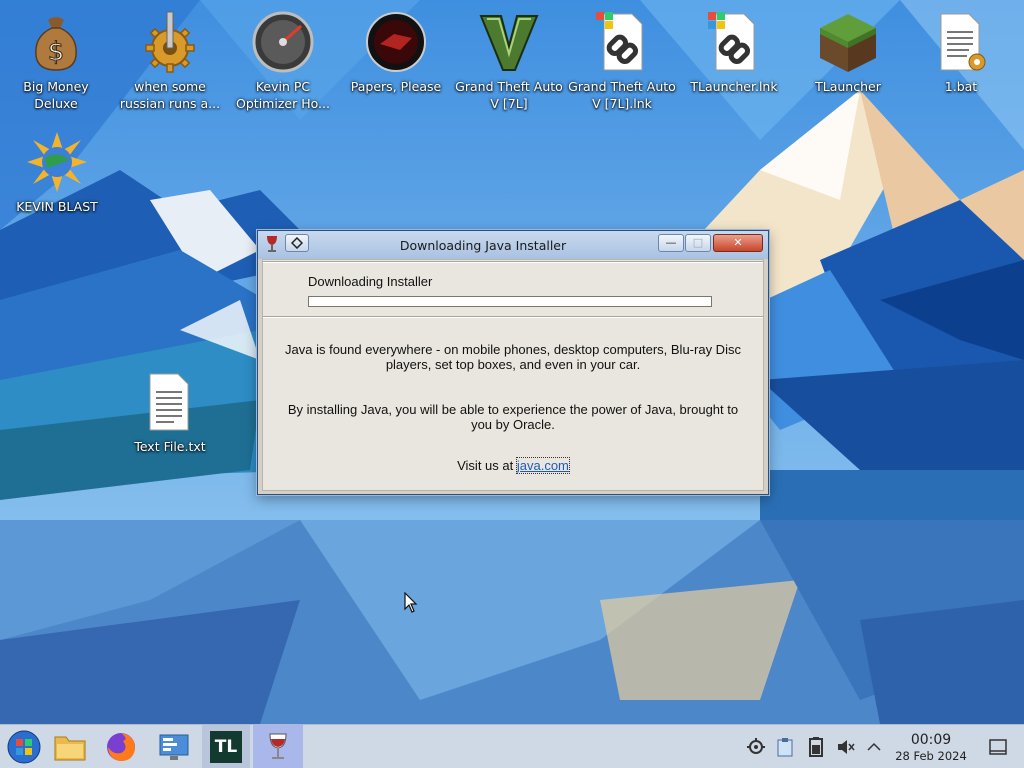  Describe the element at coordinates (542, 465) in the screenshot. I see `java-com-link: java.com` at that location.